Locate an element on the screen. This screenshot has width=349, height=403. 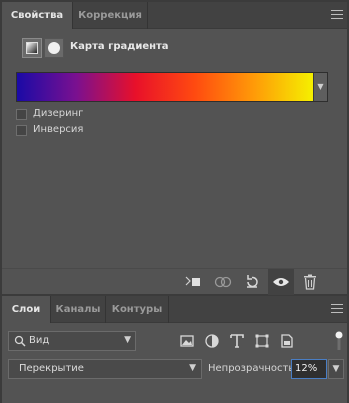
tab-properties: Свойства is located at coordinates (37, 16).